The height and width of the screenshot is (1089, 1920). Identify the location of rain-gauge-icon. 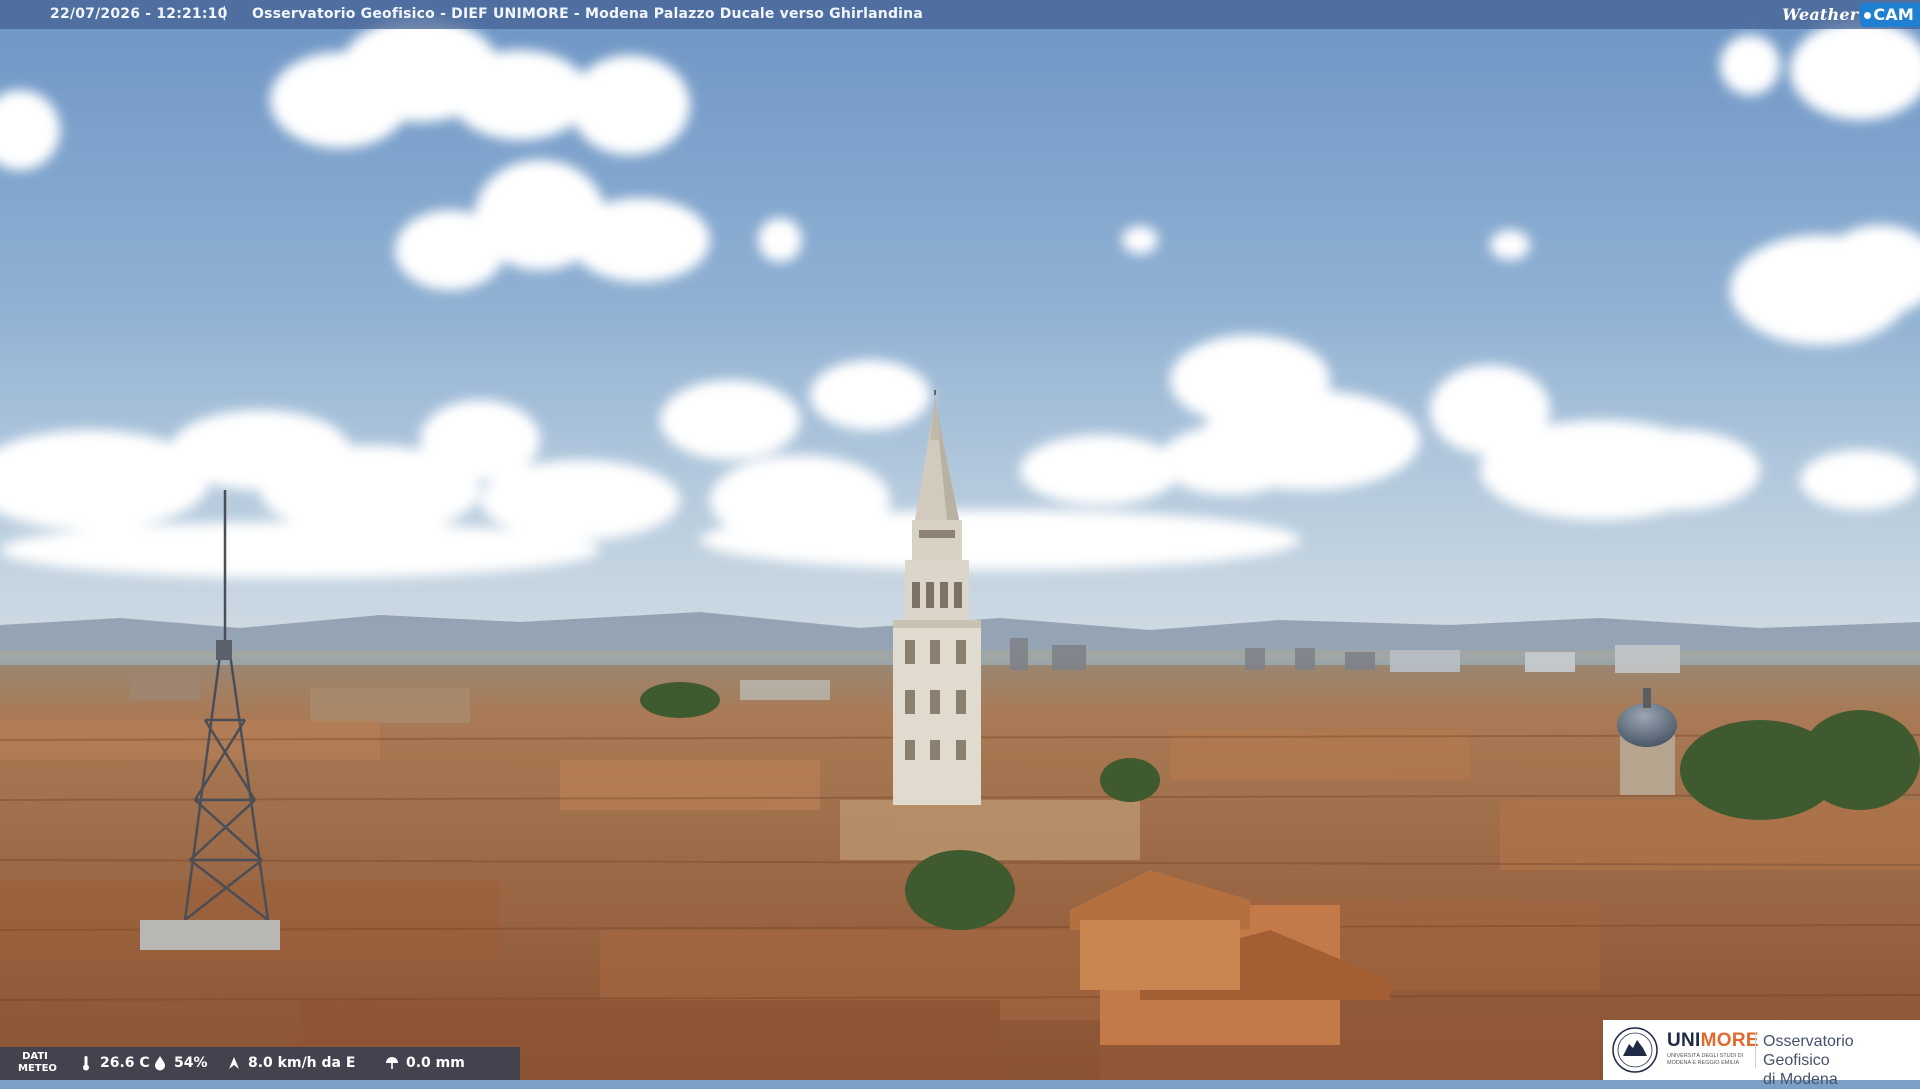
(392, 1063).